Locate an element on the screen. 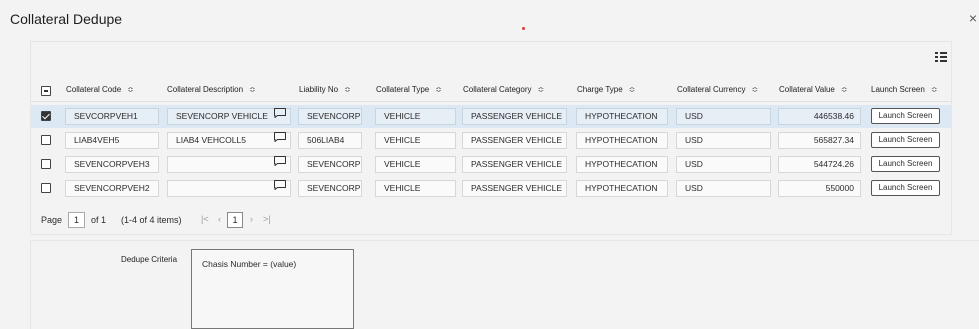 The height and width of the screenshot is (329, 979). header-collateral-description: Collateral Description ≎ is located at coordinates (211, 89).